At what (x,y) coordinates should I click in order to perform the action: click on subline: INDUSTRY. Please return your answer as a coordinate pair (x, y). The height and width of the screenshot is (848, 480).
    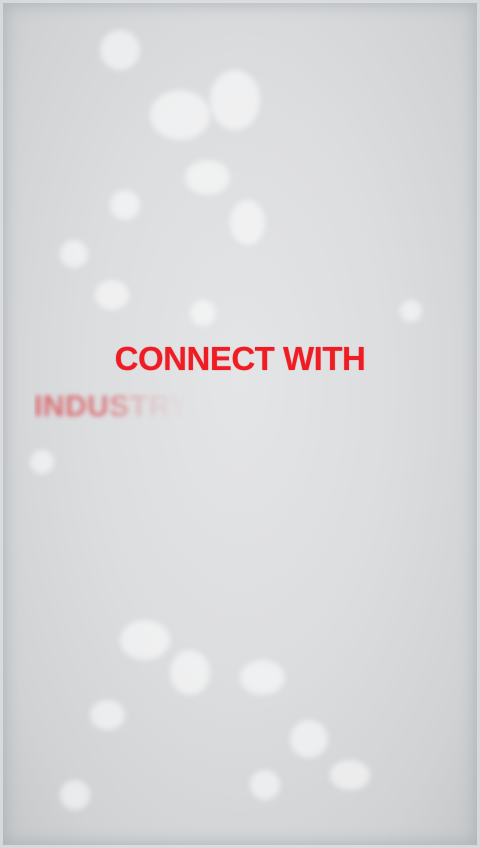
    Looking at the image, I should click on (112, 406).